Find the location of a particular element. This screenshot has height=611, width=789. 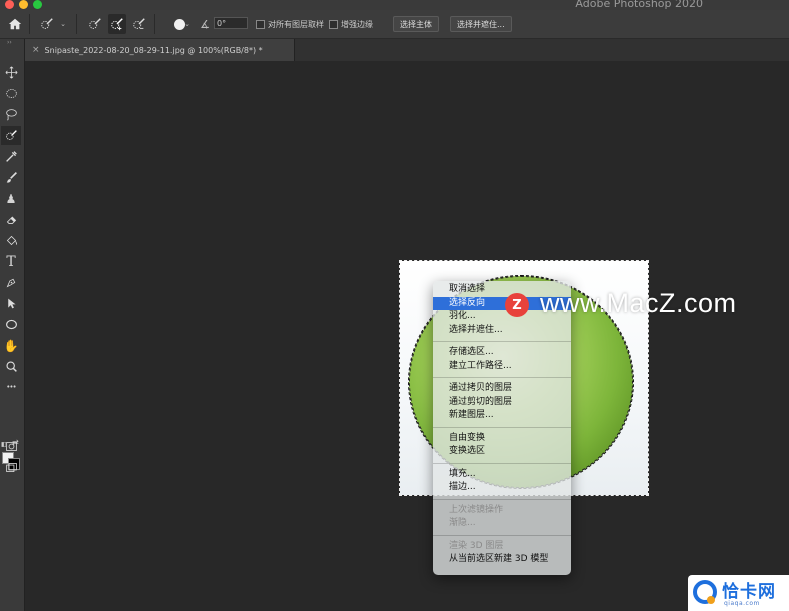

quick-mask-mode is located at coordinates (11, 446).